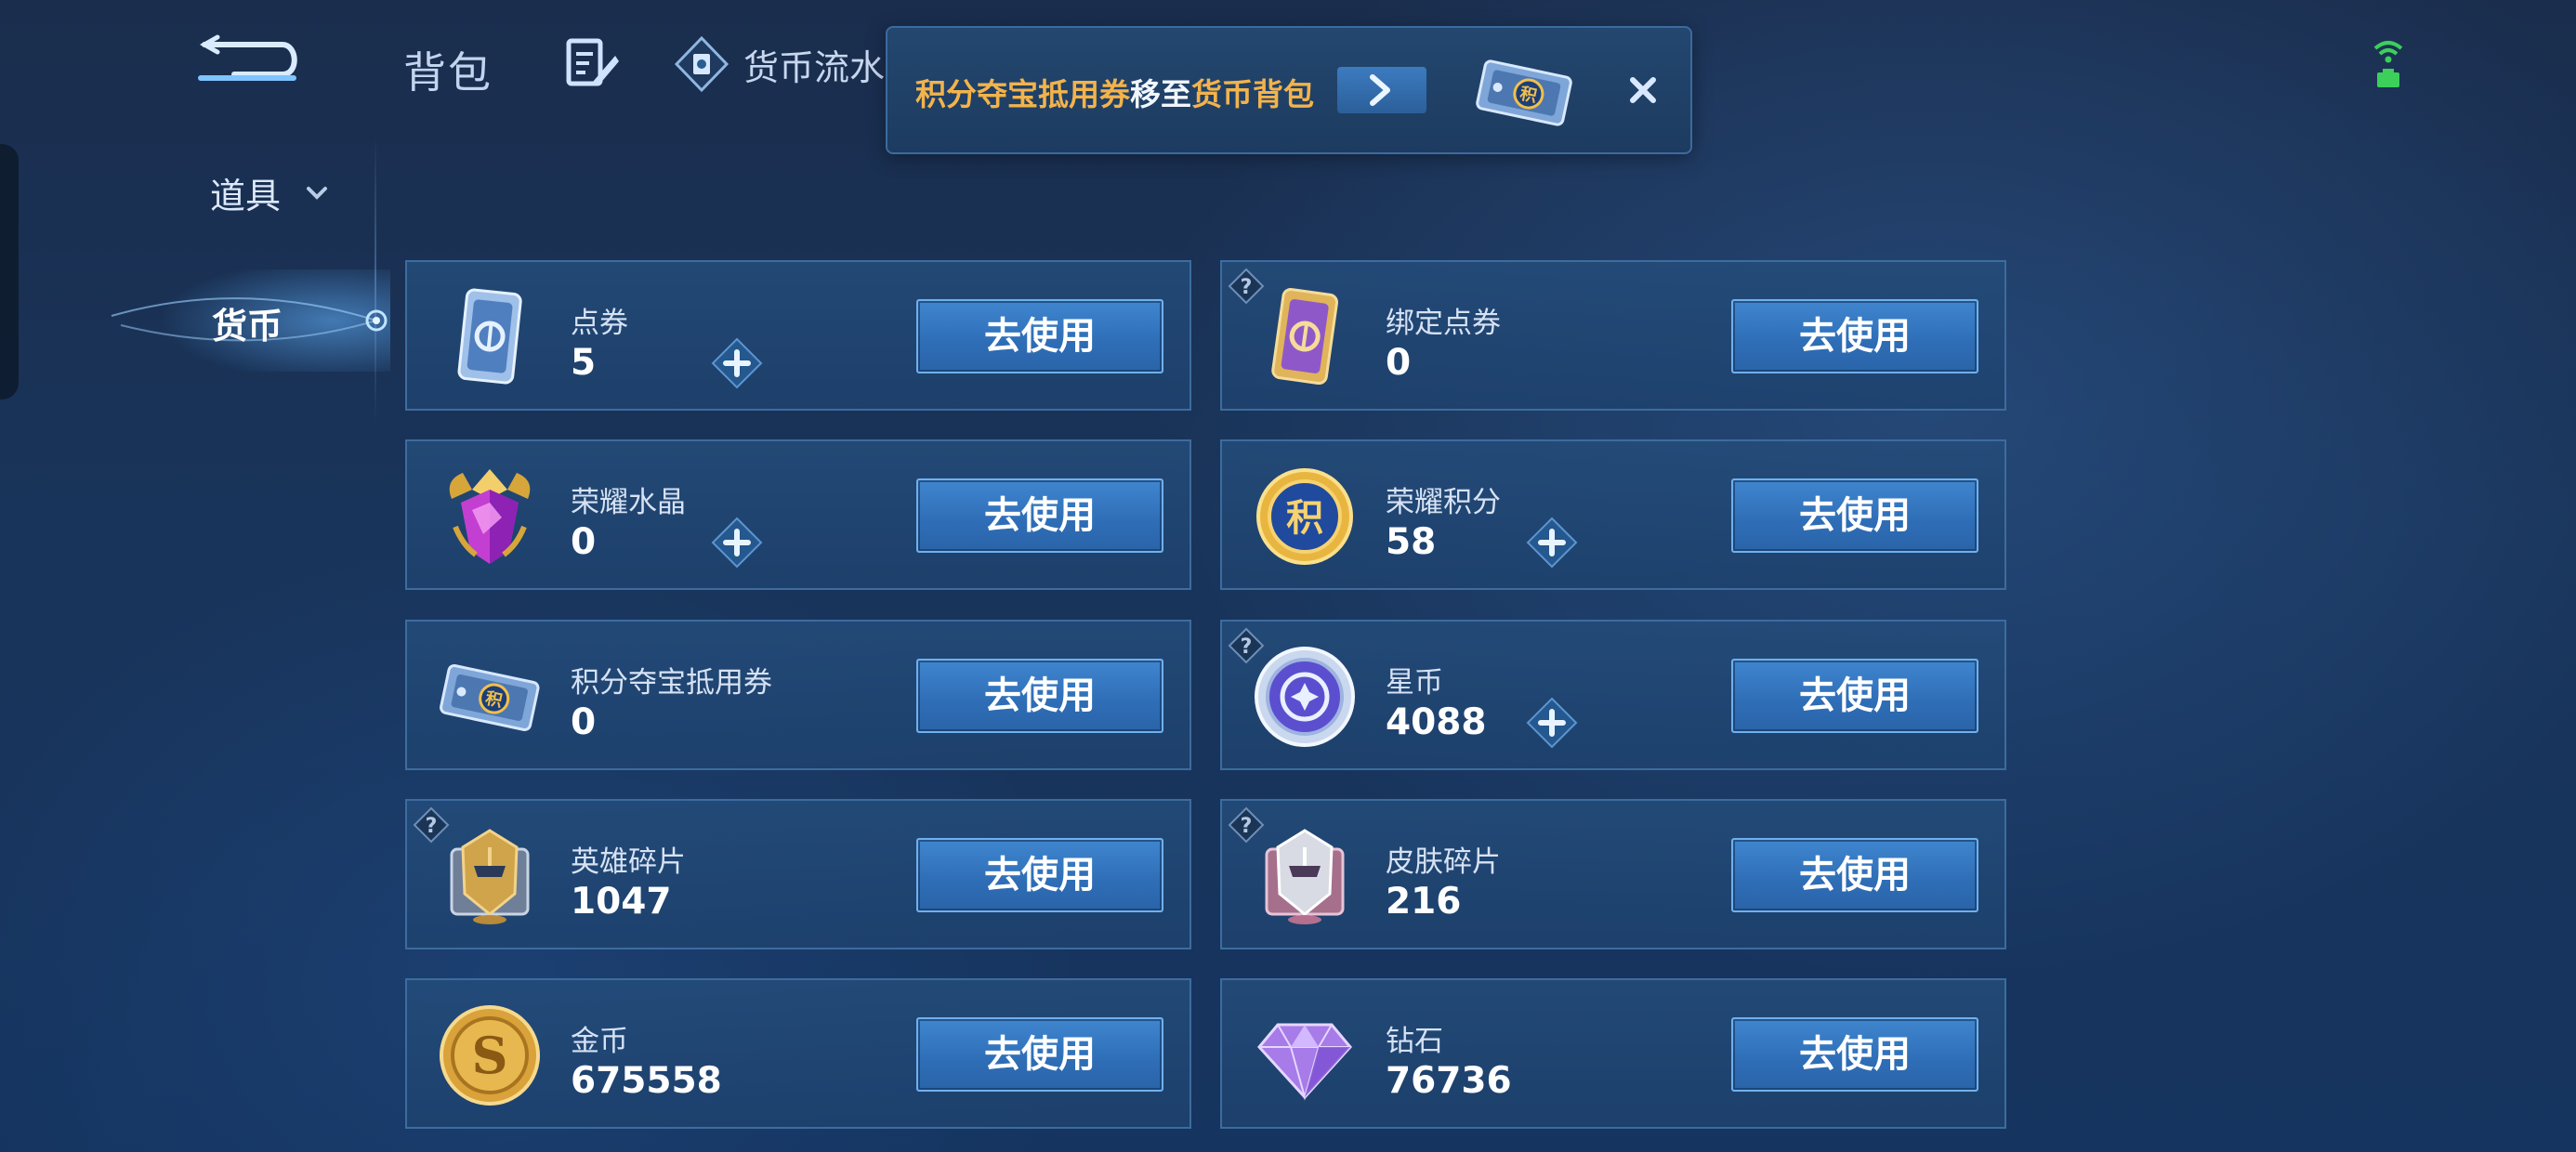 Image resolution: width=2576 pixels, height=1152 pixels. Describe the element at coordinates (1411, 542) in the screenshot. I see `currency-amount: 58` at that location.